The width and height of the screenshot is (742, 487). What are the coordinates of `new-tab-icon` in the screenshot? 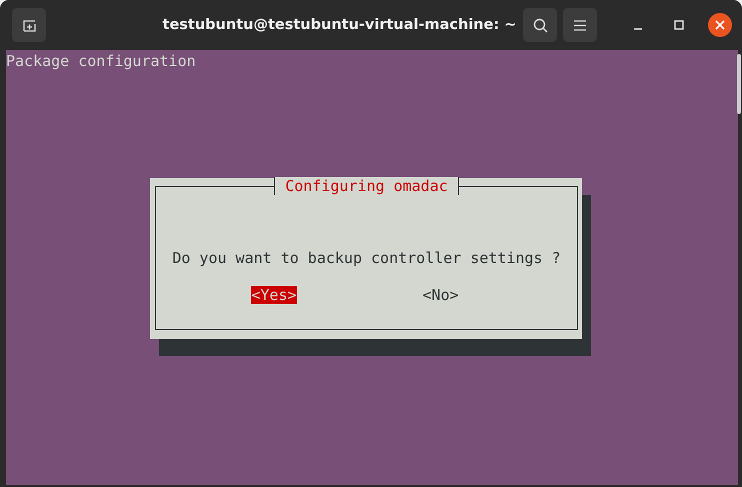 It's located at (29, 25).